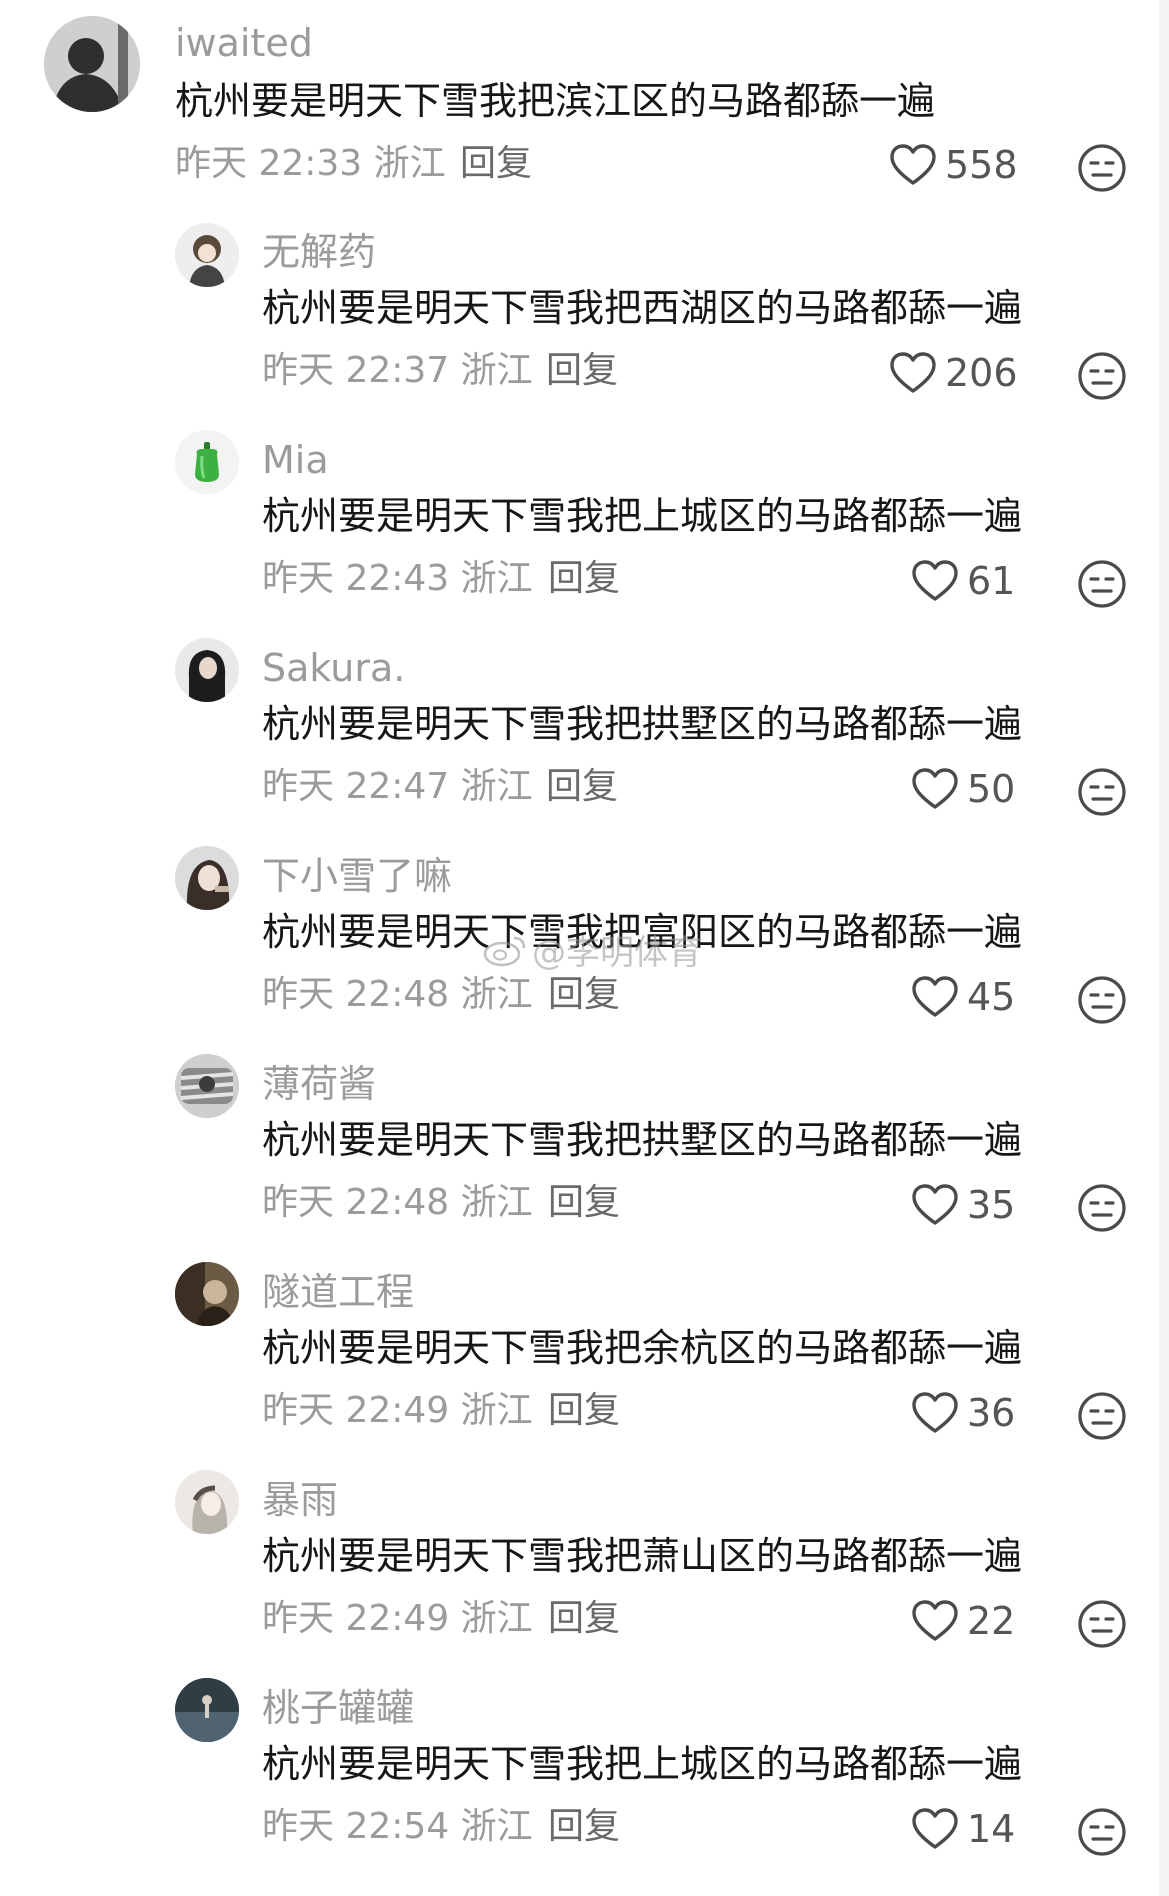 This screenshot has width=1169, height=1896. Describe the element at coordinates (991, 1829) in the screenshot. I see `like-count: 14` at that location.